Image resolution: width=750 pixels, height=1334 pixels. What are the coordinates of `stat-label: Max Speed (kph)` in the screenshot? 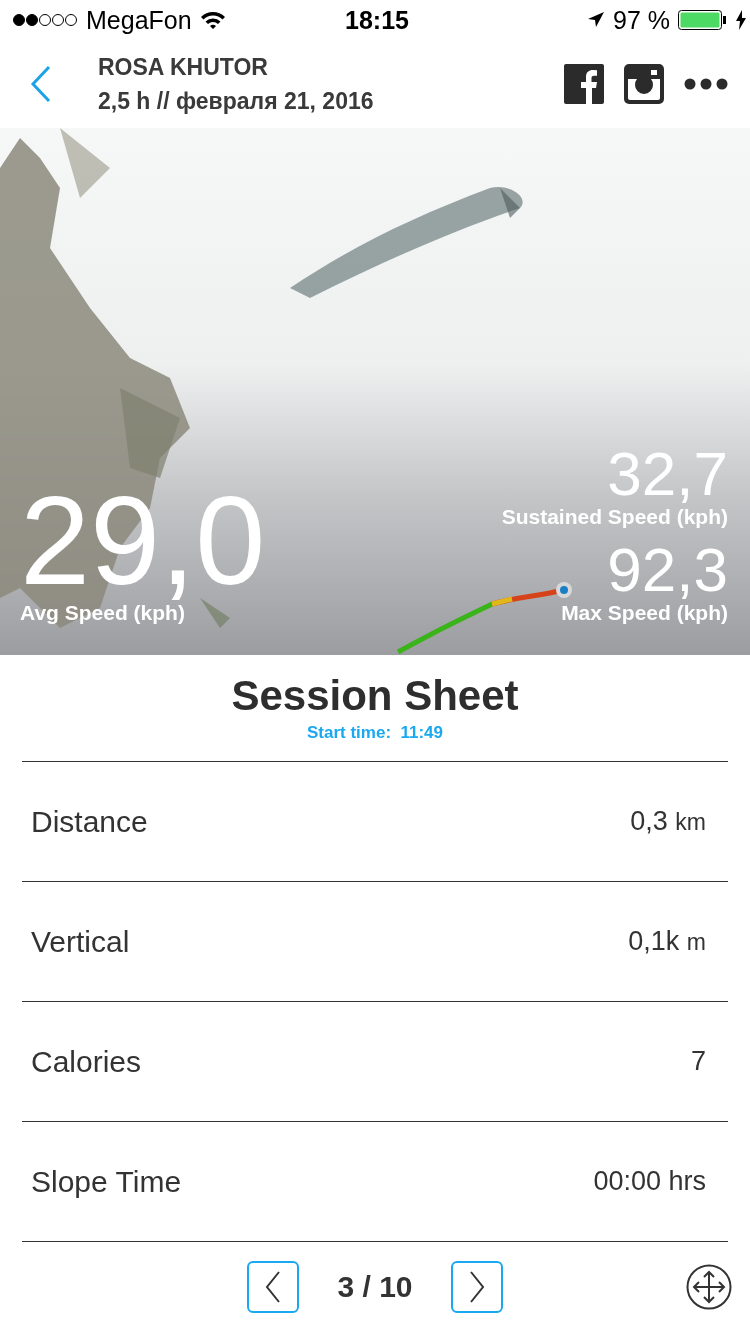 It's located at (644, 613).